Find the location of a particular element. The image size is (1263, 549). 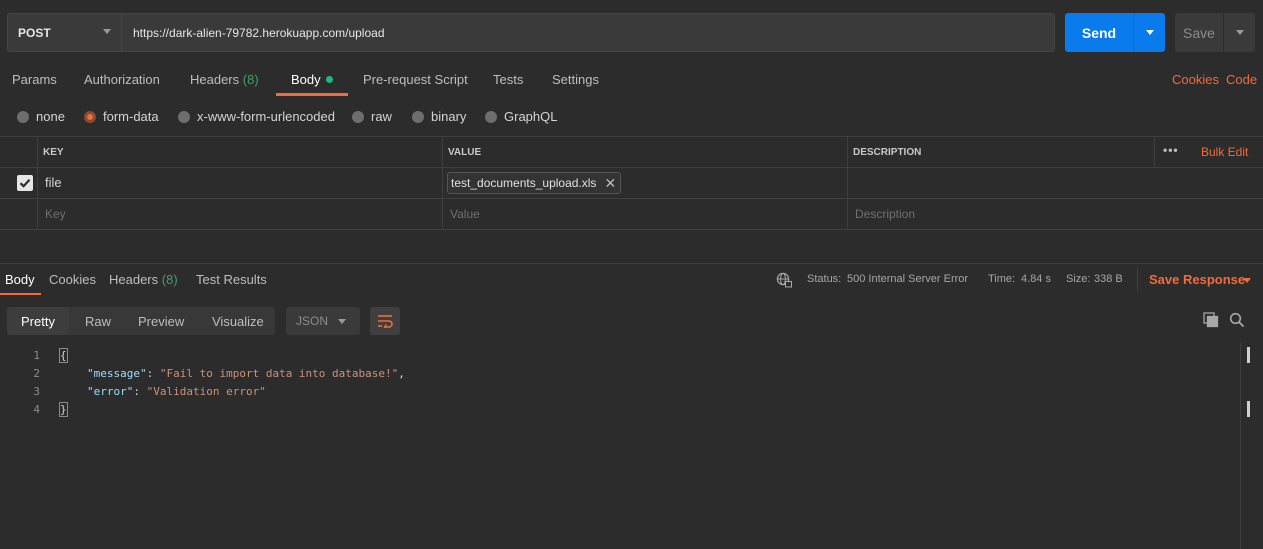

view-pretty-label: Pretty is located at coordinates (38, 321).